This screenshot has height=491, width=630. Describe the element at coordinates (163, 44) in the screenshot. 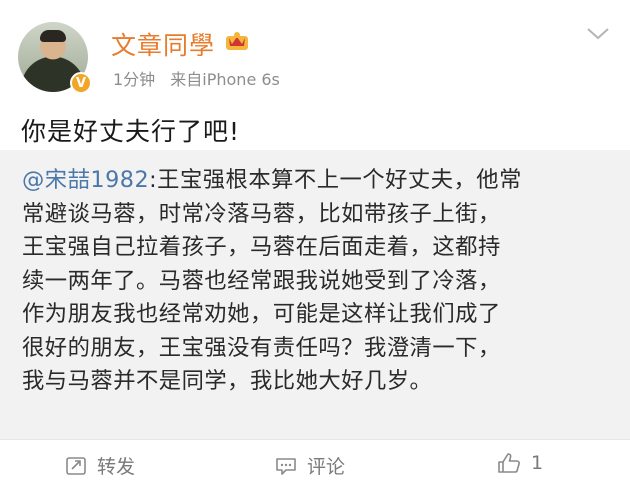

I see `username: 文章同學` at that location.